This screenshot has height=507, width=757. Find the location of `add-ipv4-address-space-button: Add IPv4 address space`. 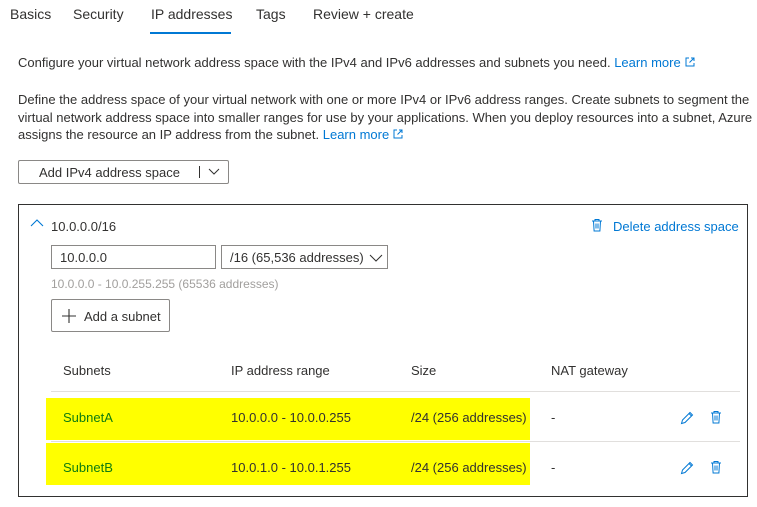

add-ipv4-address-space-button: Add IPv4 address space is located at coordinates (123, 172).